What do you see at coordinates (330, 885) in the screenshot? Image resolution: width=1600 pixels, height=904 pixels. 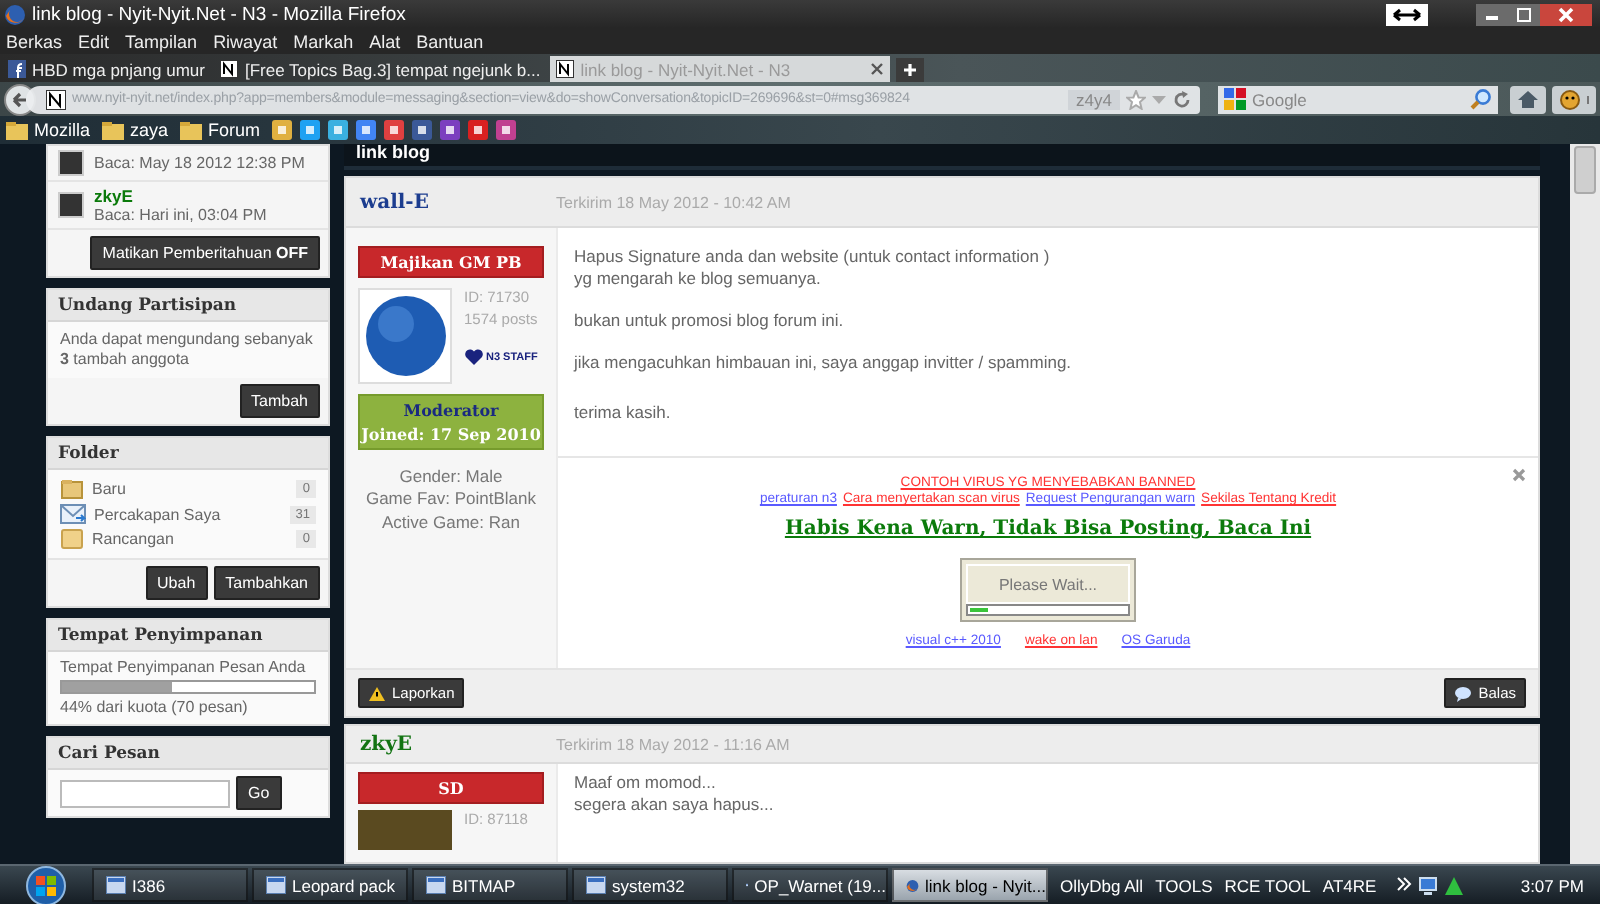 I see `taskbar-button: Leopard pack` at bounding box center [330, 885].